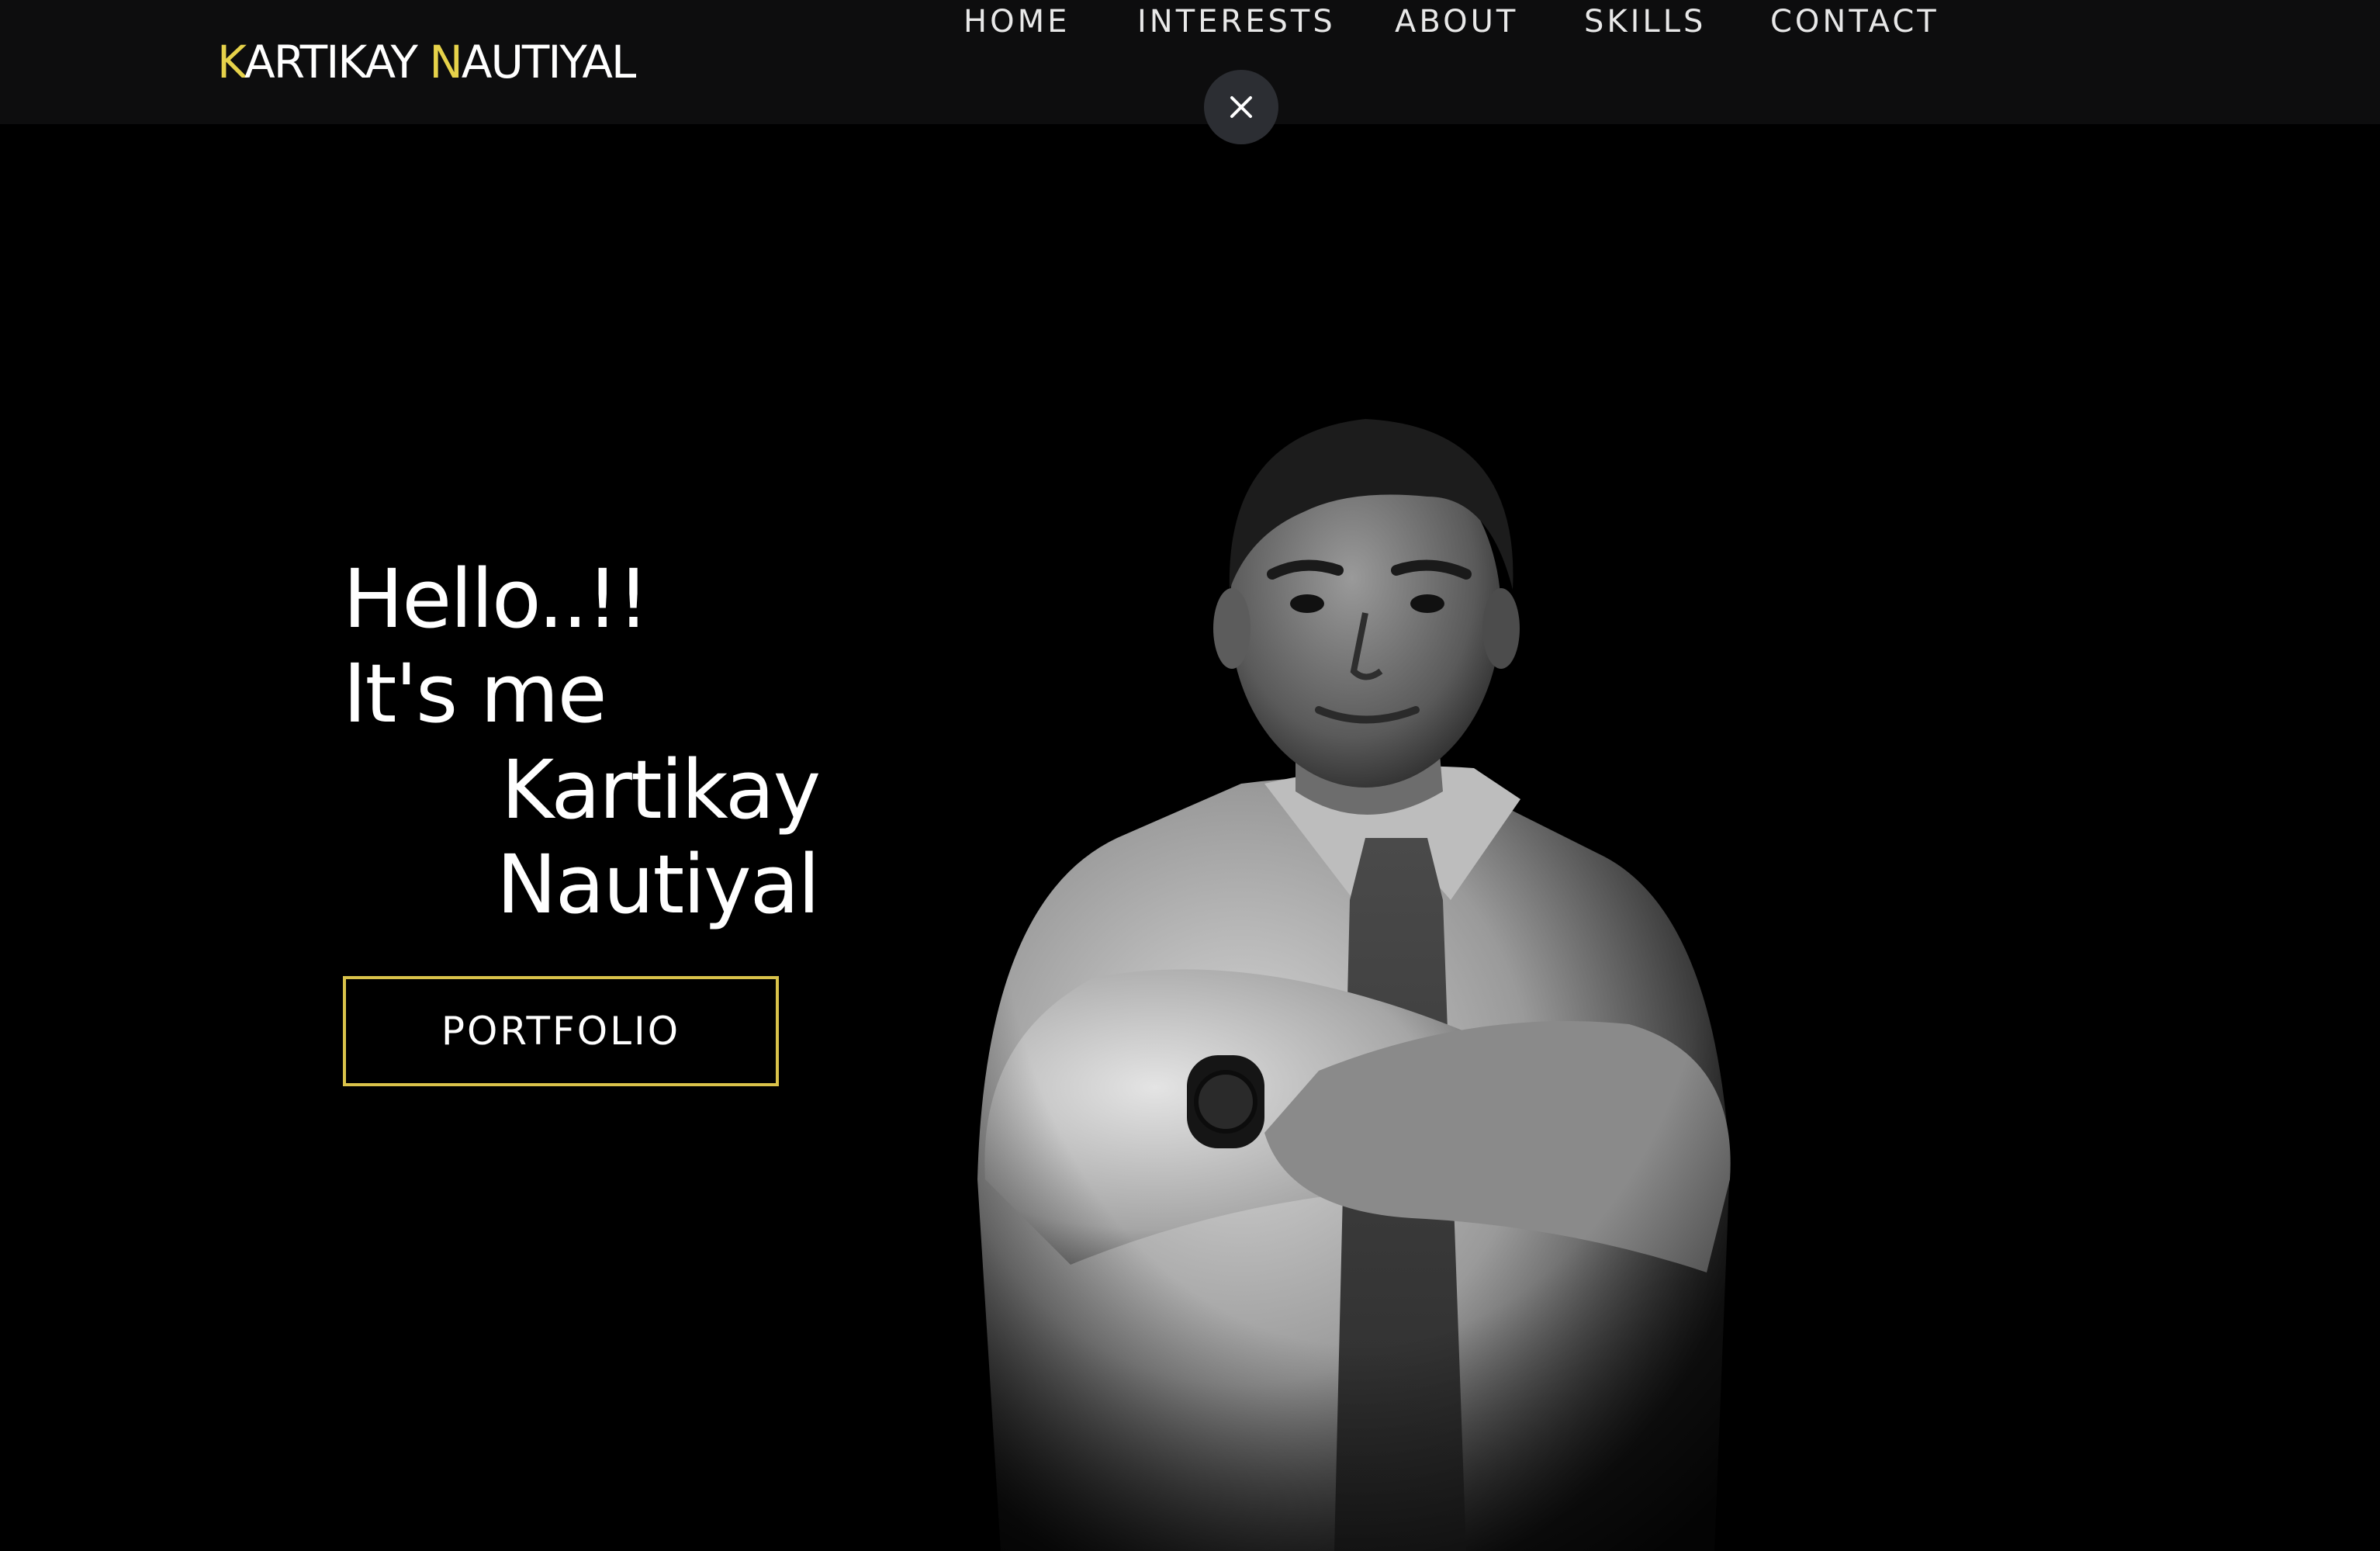 This screenshot has height=1551, width=2380. Describe the element at coordinates (661, 790) in the screenshot. I see `hero-first-name: Kartikay` at that location.